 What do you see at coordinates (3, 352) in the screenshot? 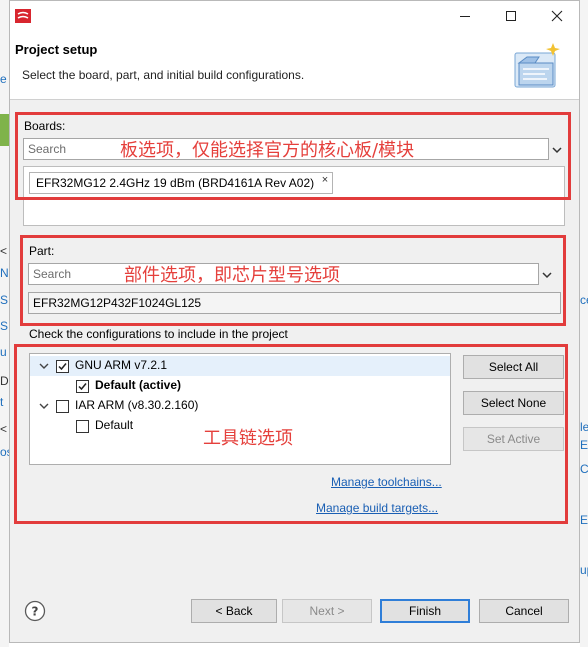
I see `background-text: u` at bounding box center [3, 352].